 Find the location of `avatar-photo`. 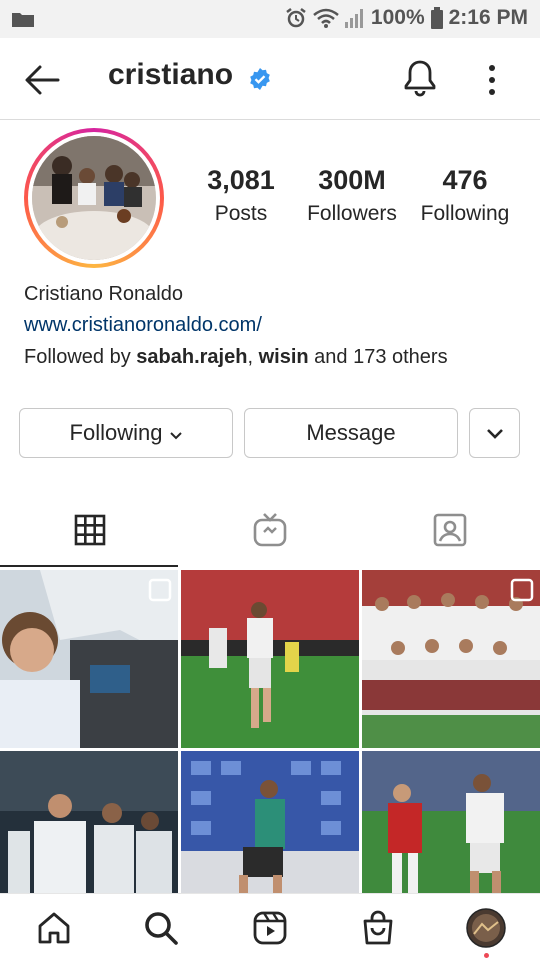

avatar-photo is located at coordinates (94, 198).